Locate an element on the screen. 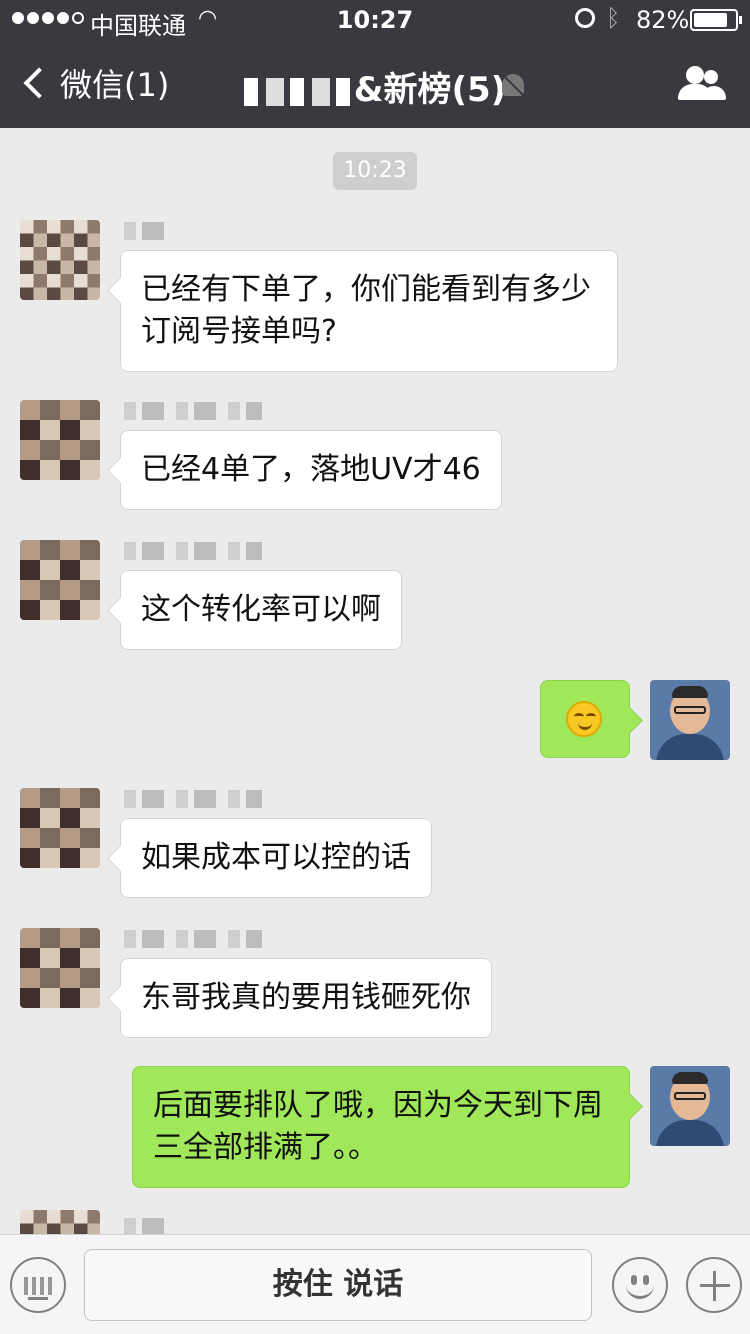 This screenshot has height=1334, width=750. keyboard-toggle-button is located at coordinates (38, 1285).